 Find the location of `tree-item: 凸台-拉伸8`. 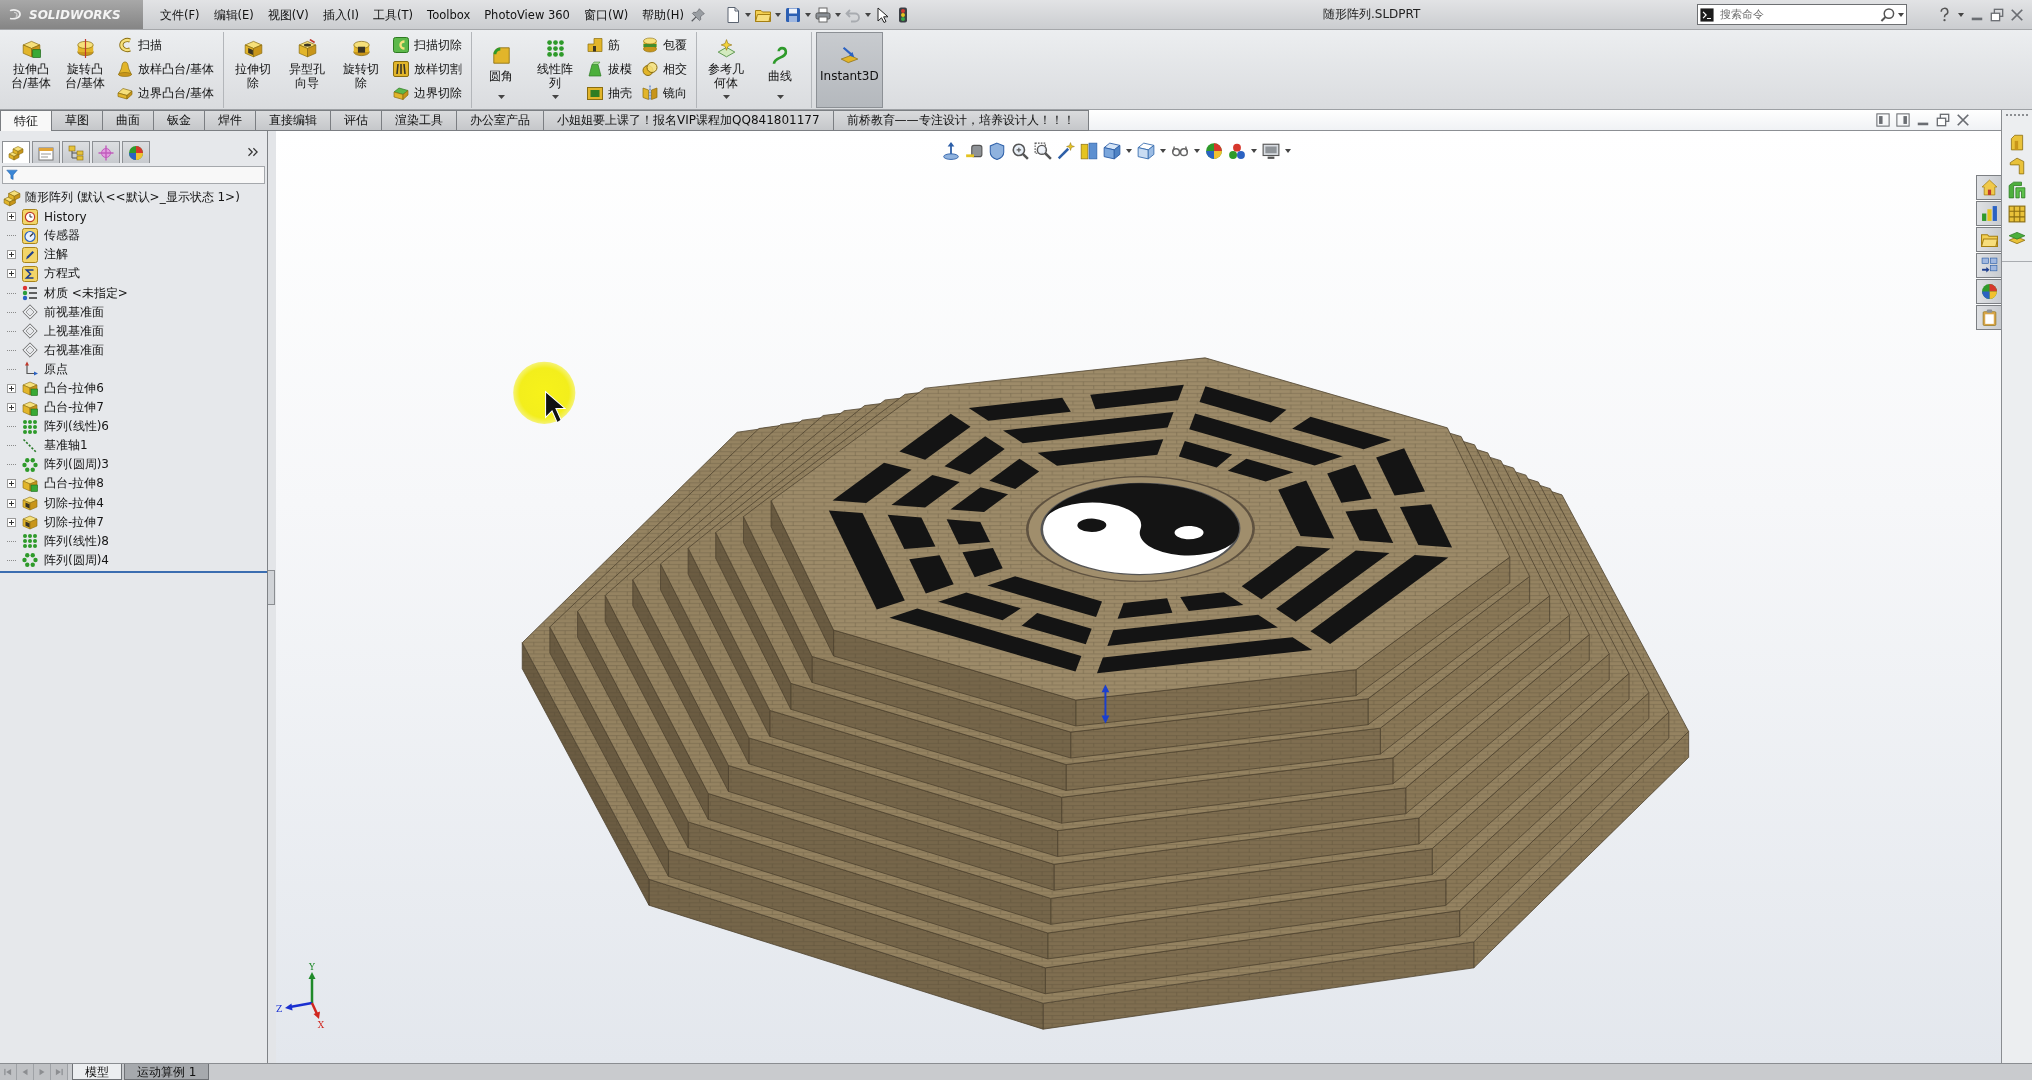

tree-item: 凸台-拉伸8 is located at coordinates (133, 484).